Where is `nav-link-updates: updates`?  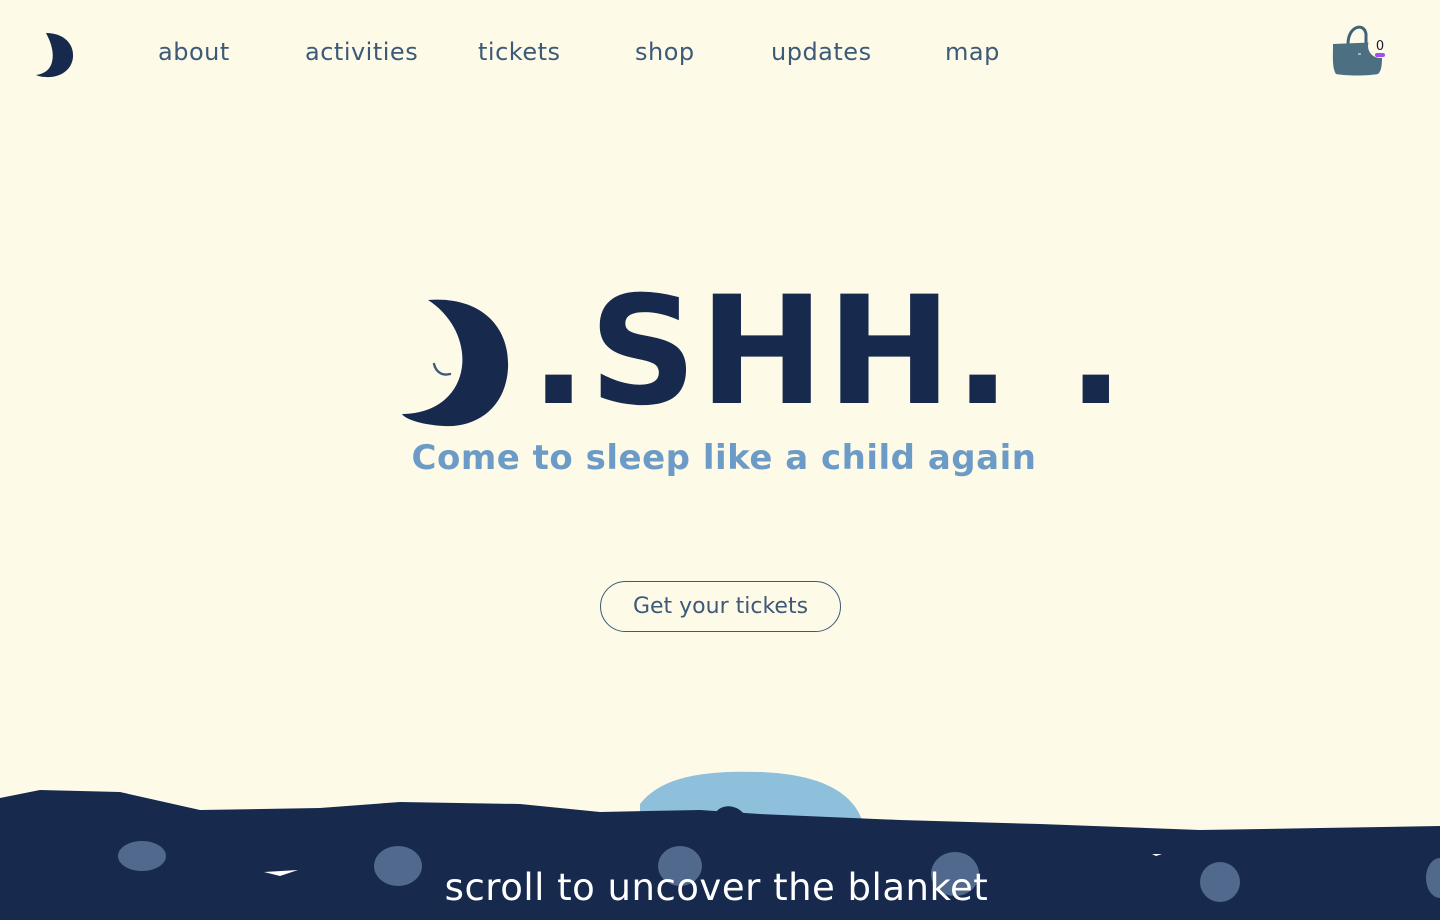 nav-link-updates: updates is located at coordinates (821, 52).